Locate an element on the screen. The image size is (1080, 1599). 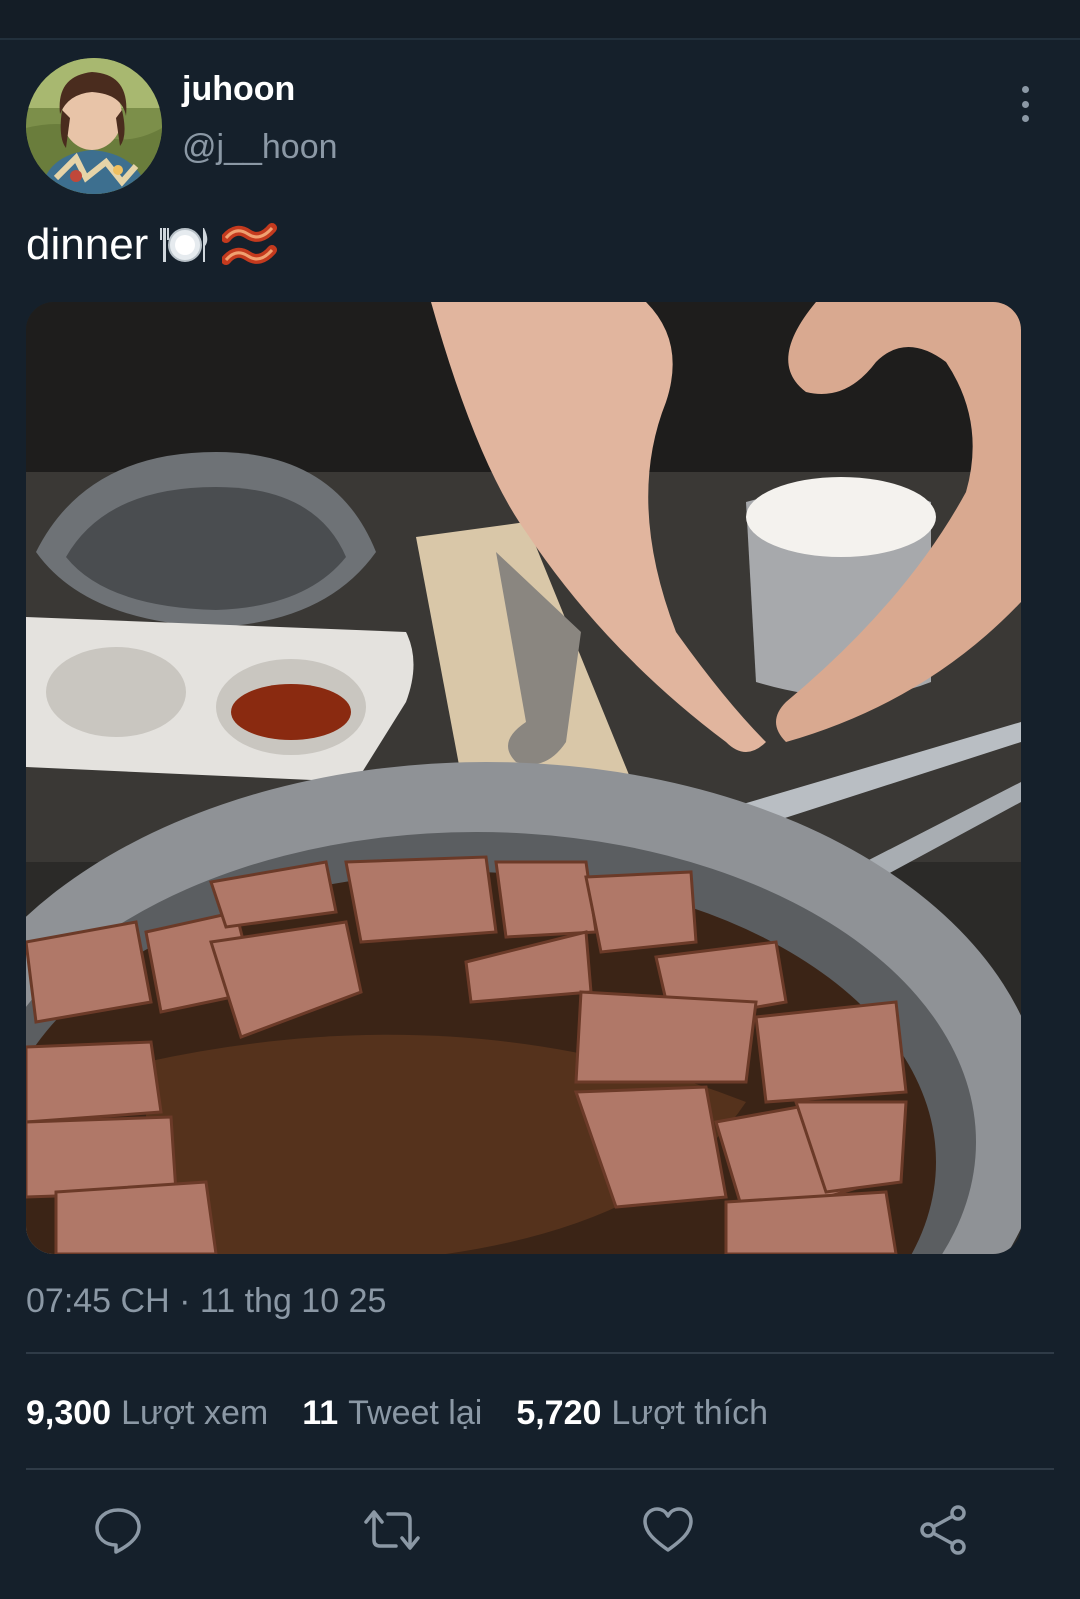
share-icon is located at coordinates (944, 1530).